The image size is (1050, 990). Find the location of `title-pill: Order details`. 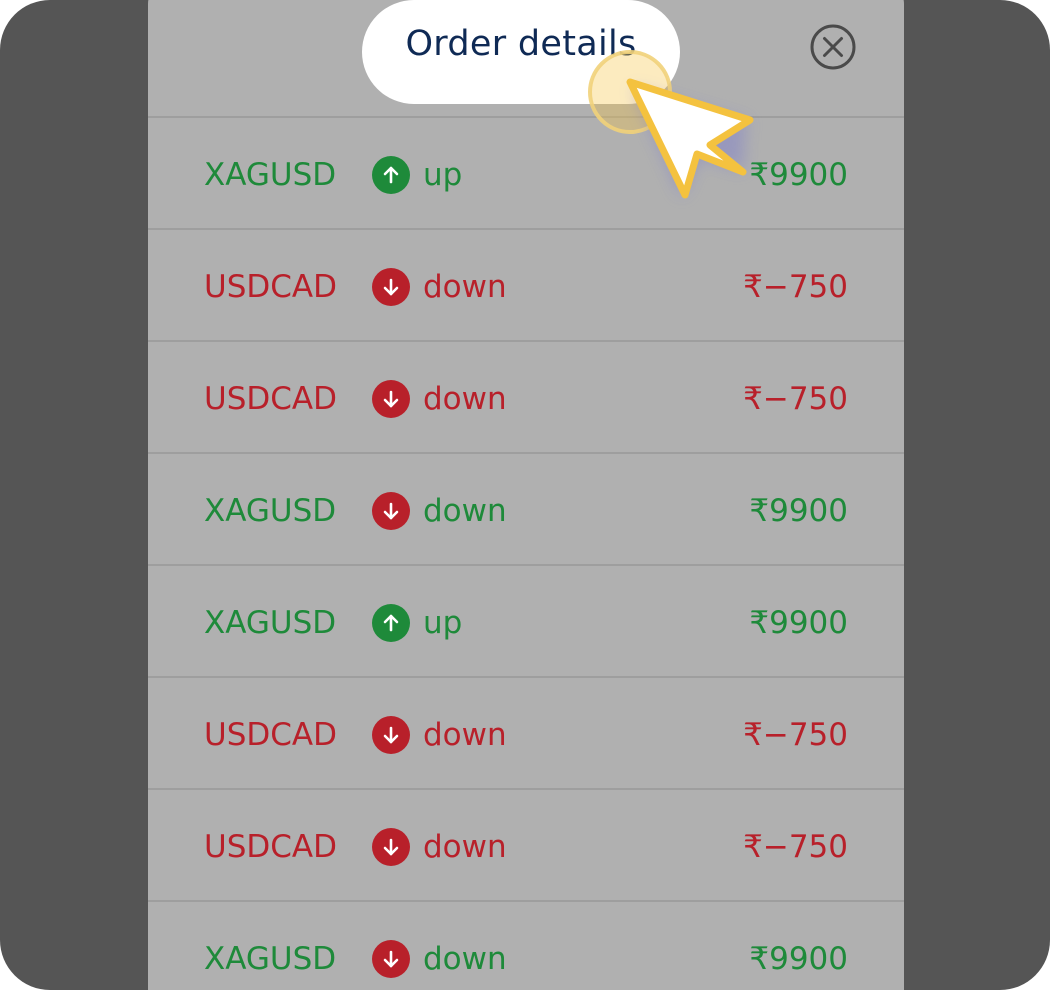

title-pill: Order details is located at coordinates (521, 52).